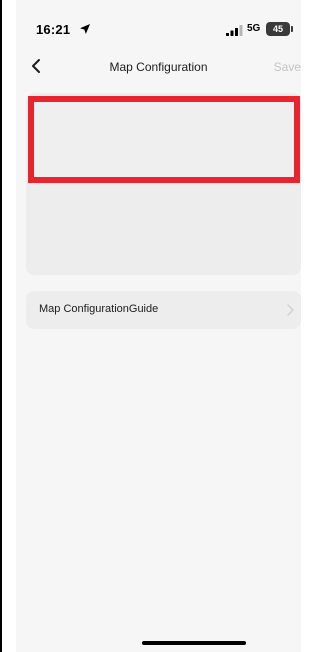  Describe the element at coordinates (53, 29) in the screenshot. I see `status-time: 16:21` at that location.